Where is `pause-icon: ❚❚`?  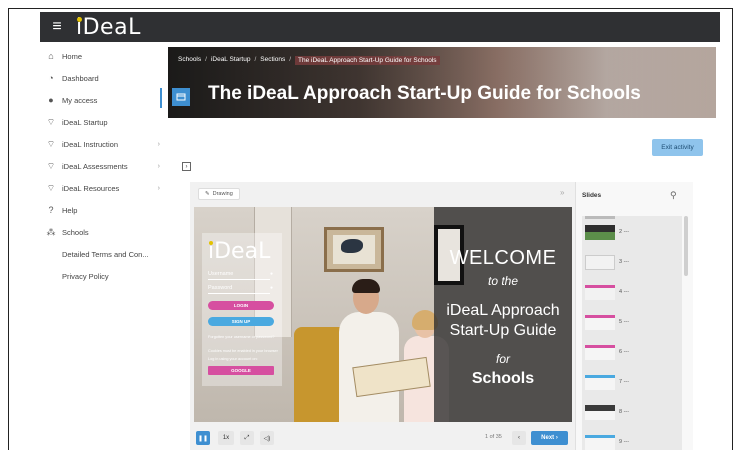 pause-icon: ❚❚ is located at coordinates (203, 438).